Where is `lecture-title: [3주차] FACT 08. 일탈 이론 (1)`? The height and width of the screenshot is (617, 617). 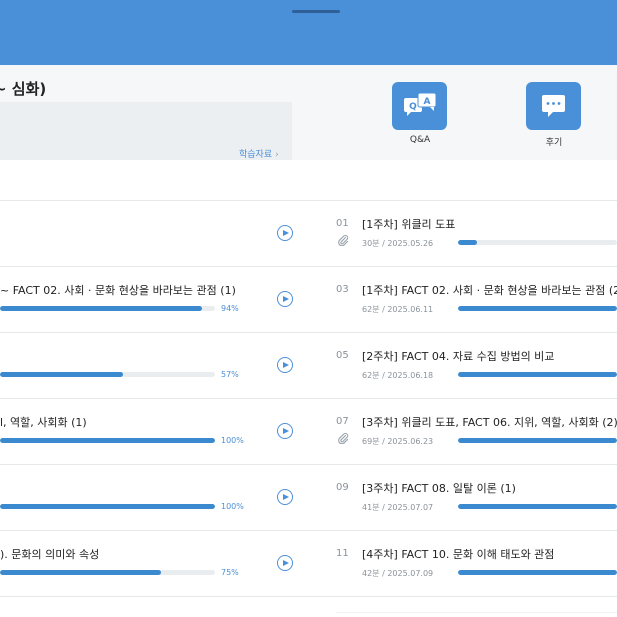
lecture-title: [3주차] FACT 08. 일탈 이론 (1) is located at coordinates (439, 488).